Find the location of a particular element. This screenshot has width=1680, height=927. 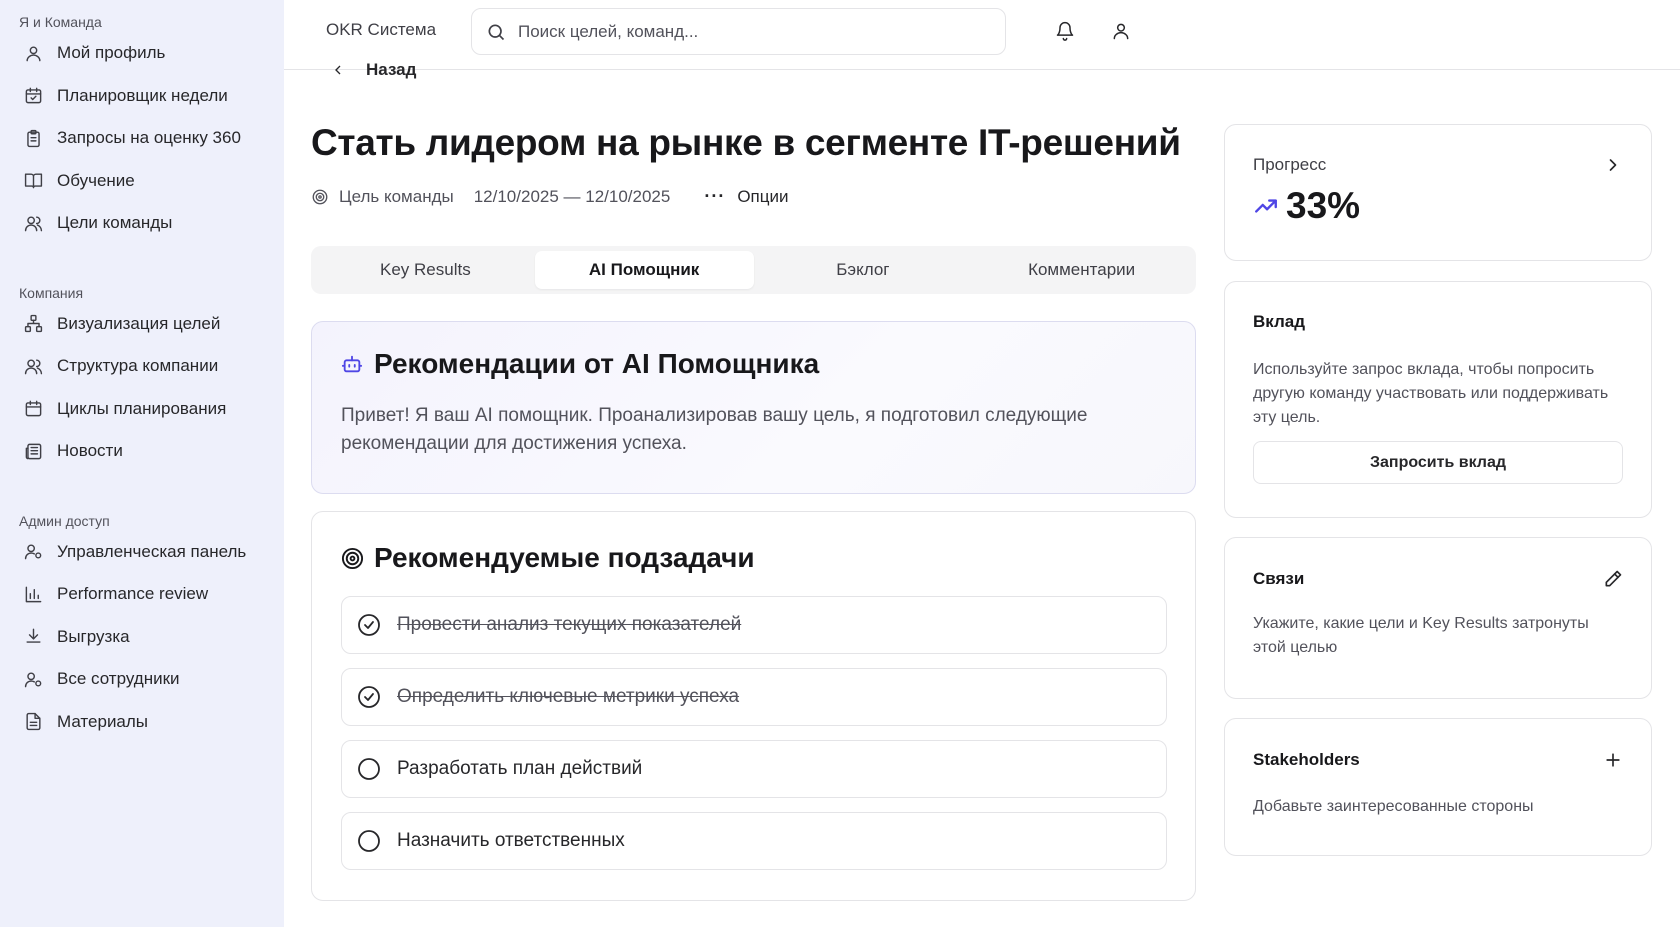

sidebar-item-materials: Материалы is located at coordinates (142, 722).